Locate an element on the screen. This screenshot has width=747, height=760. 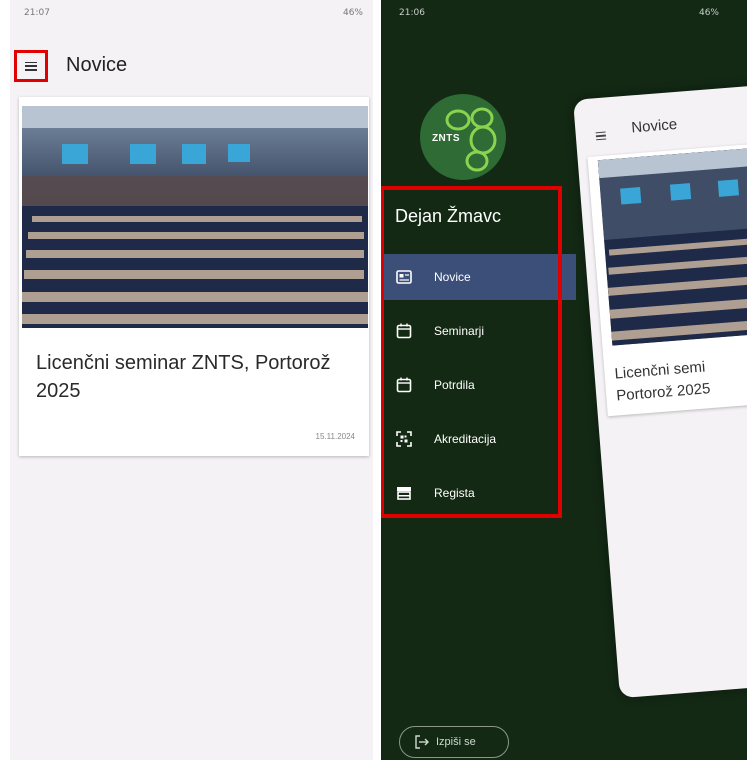
status-time: 21:06 is located at coordinates (412, 13).